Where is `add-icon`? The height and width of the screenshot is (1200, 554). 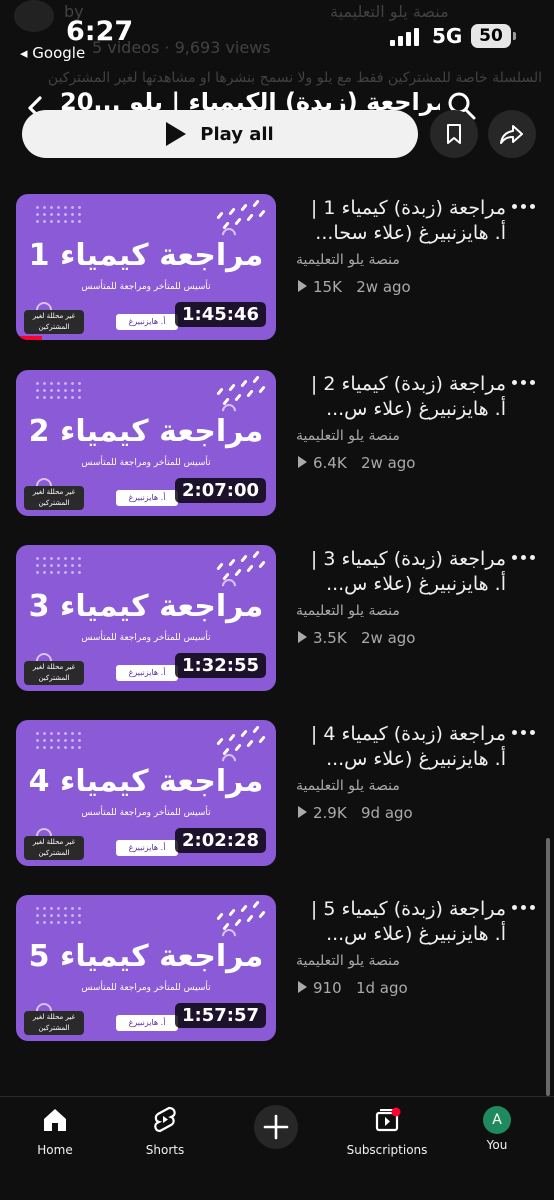 add-icon is located at coordinates (276, 1127).